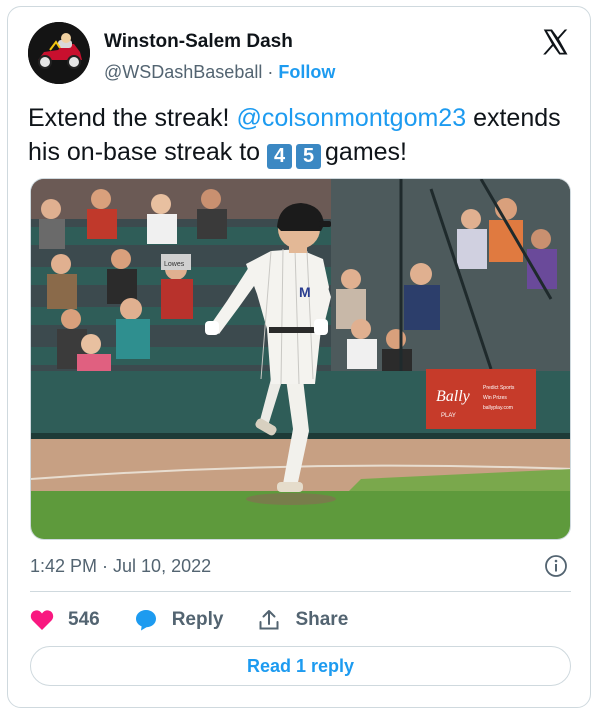 This screenshot has height=716, width=600. I want to click on reply-button: Reply, so click(179, 620).